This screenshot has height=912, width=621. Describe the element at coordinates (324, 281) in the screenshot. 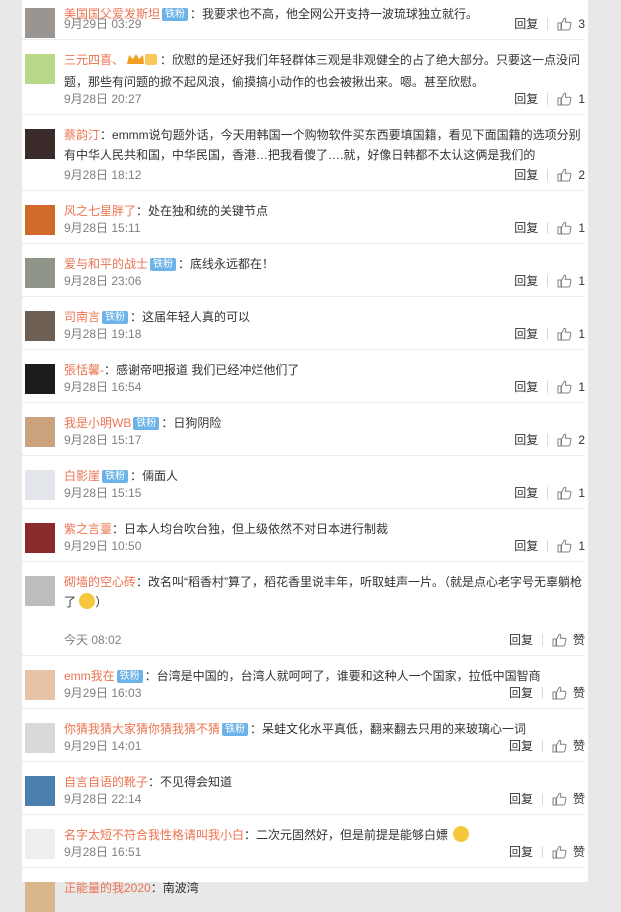

I see `comment-meta: 9月28日 23:06 回复 1` at that location.